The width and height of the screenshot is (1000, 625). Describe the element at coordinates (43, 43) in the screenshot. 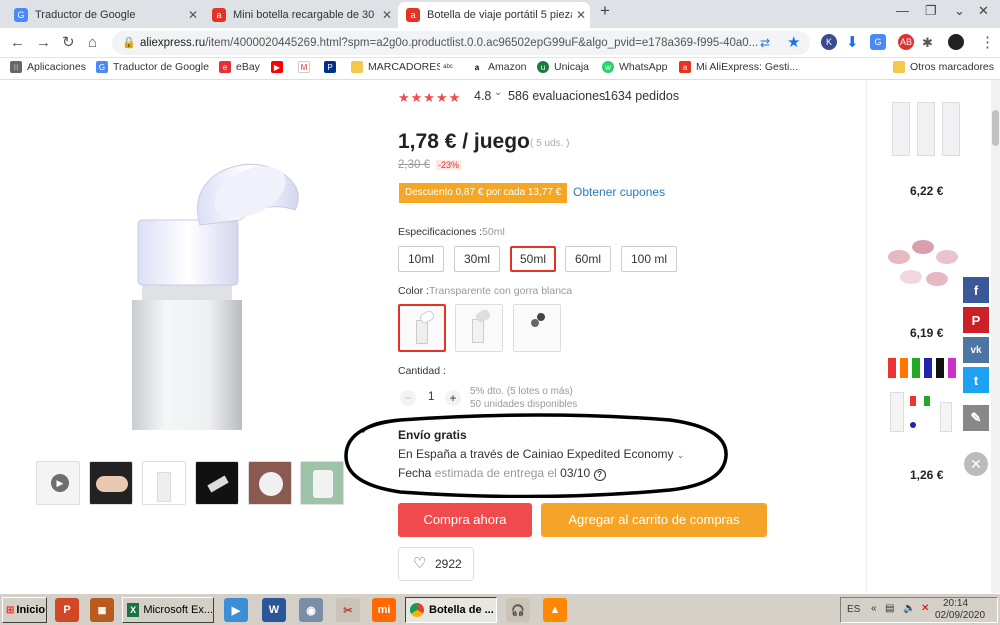

I see `forward-icon: →` at that location.